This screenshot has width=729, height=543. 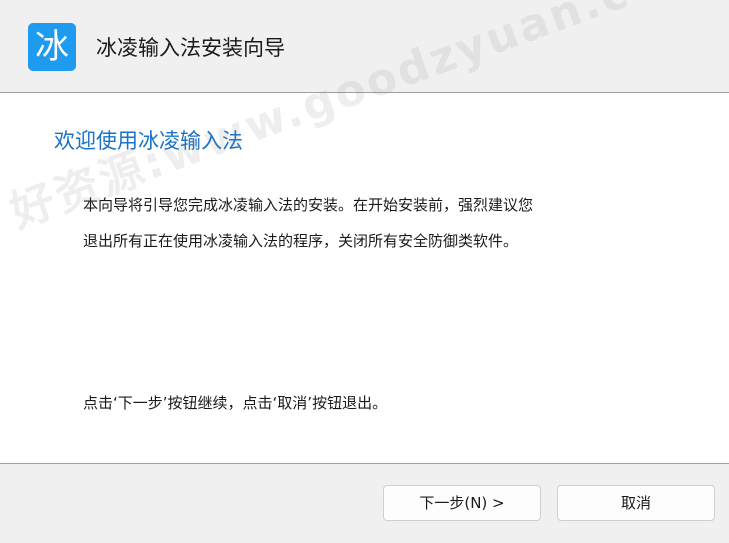 What do you see at coordinates (462, 503) in the screenshot?
I see `next-button: 下一步(N) >` at bounding box center [462, 503].